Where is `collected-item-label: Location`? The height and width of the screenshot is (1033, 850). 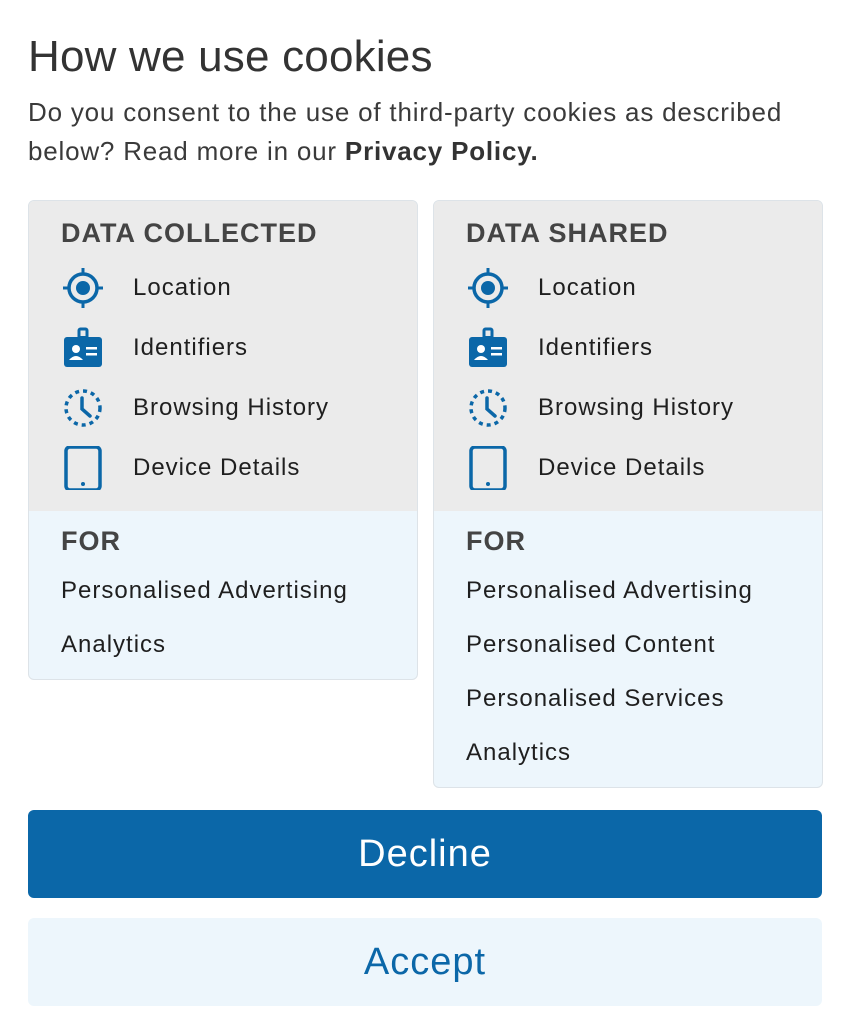 collected-item-label: Location is located at coordinates (182, 287).